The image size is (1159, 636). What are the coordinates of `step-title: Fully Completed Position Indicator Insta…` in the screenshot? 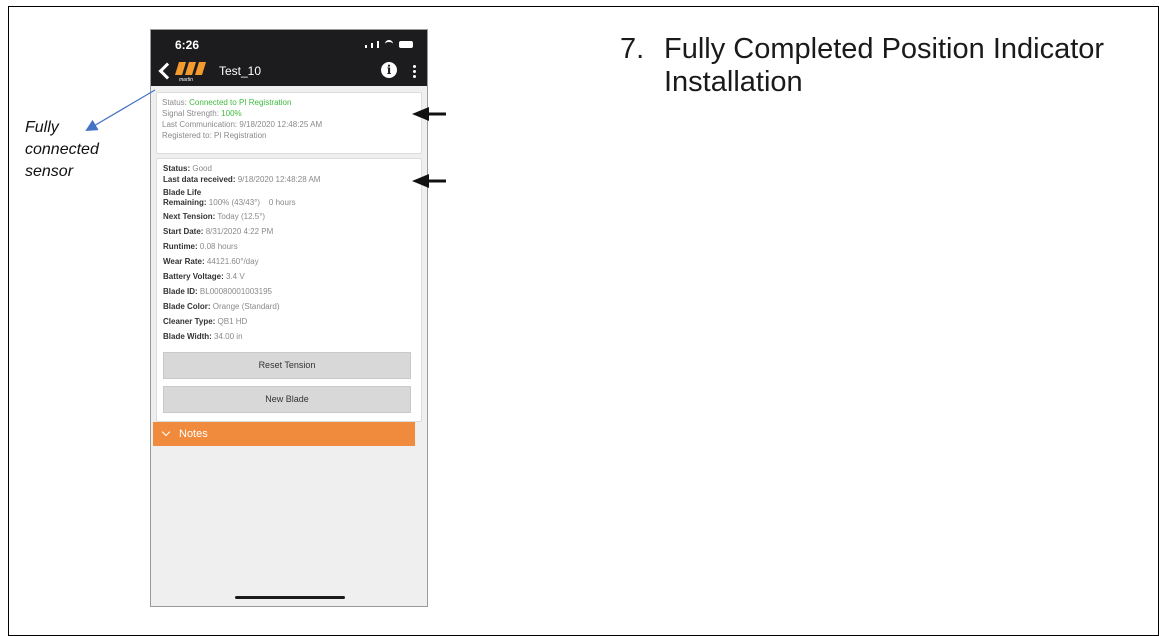 It's located at (884, 65).